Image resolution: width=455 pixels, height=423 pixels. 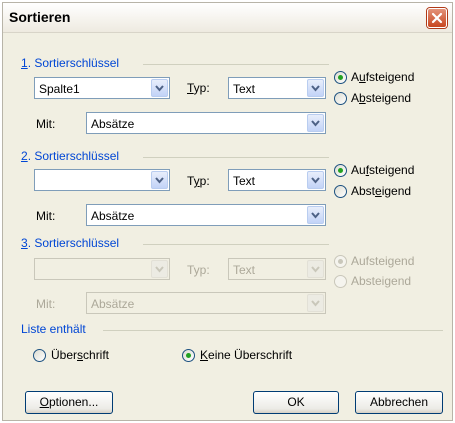 I want to click on title-bar: Sortieren, so click(x=227, y=18).